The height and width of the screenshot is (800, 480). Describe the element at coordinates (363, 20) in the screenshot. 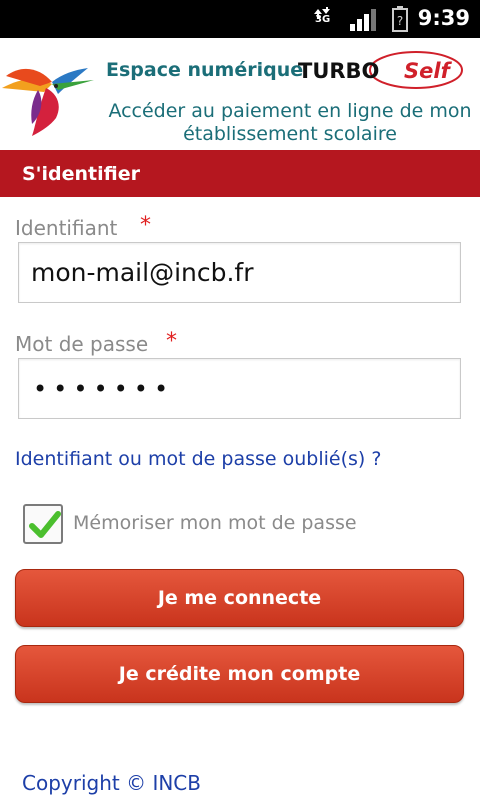

I see `signal-strength-icon` at that location.